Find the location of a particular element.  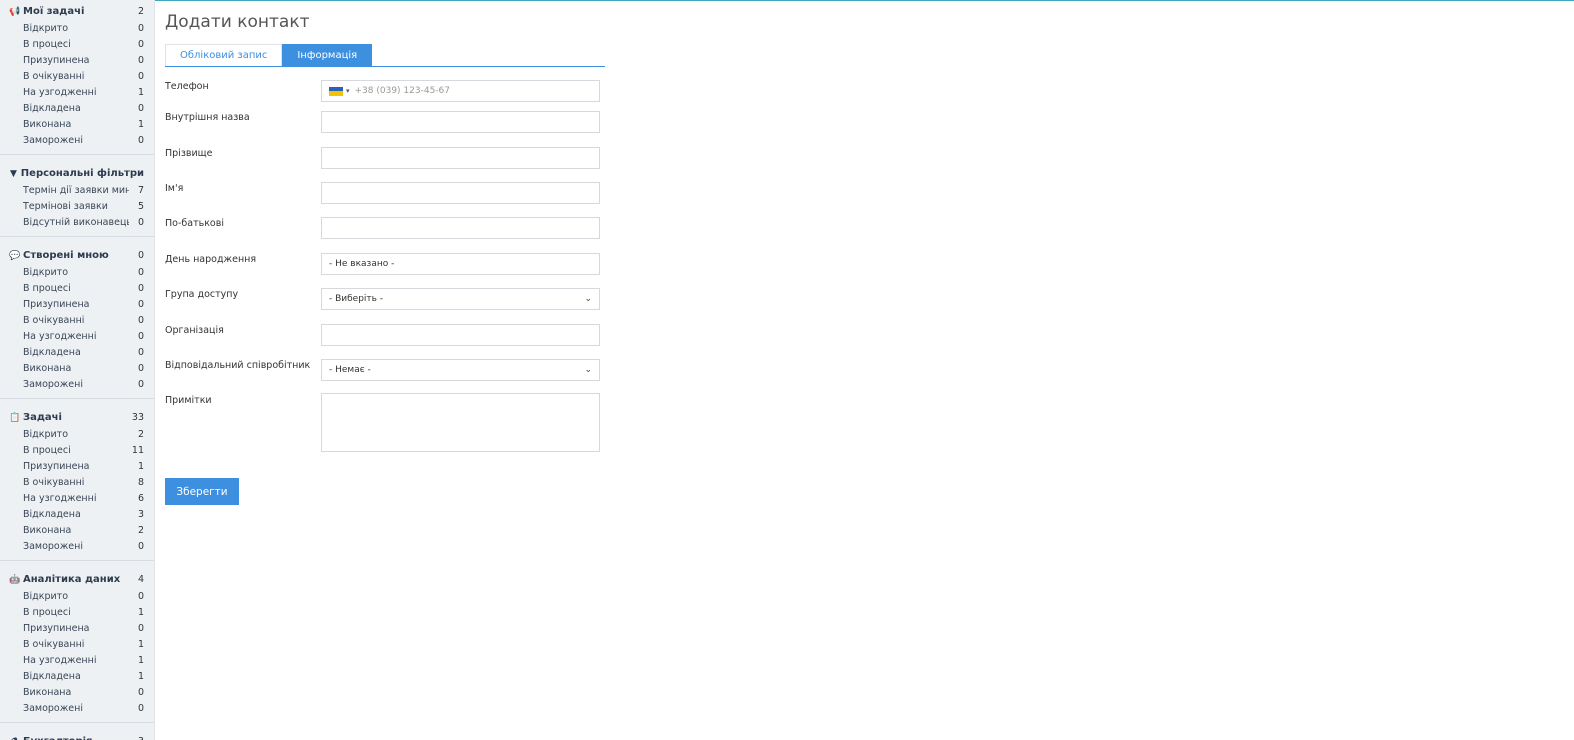

comment-icon: 💬 is located at coordinates (15, 255).